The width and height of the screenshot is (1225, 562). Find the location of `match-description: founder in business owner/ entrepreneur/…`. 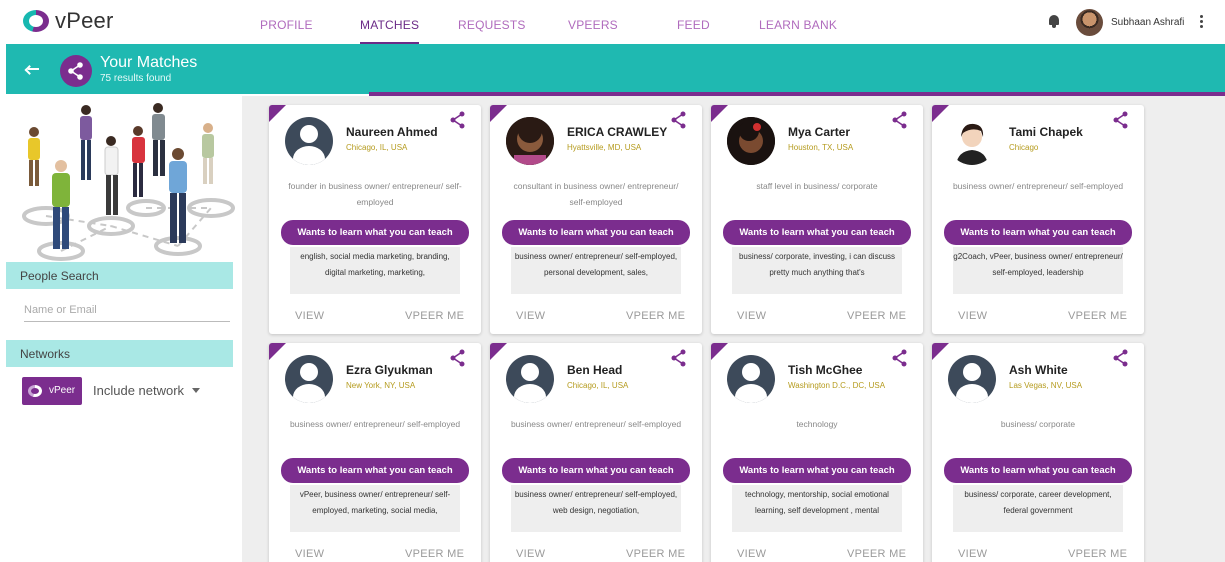

match-description: founder in business owner/ entrepreneur/… is located at coordinates (375, 194).